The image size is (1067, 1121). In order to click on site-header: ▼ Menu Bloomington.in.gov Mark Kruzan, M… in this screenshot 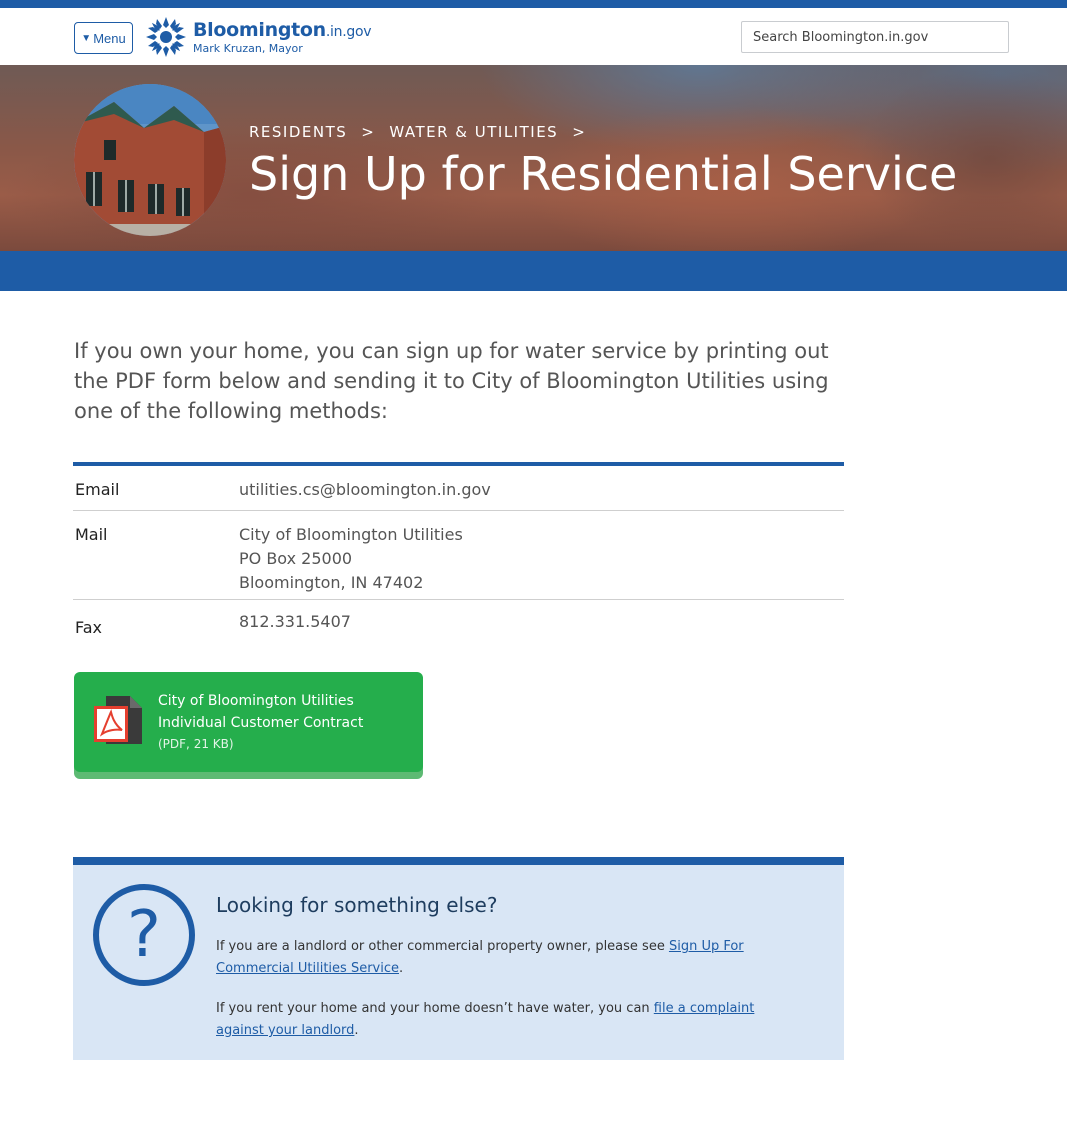, I will do `click(533, 36)`.